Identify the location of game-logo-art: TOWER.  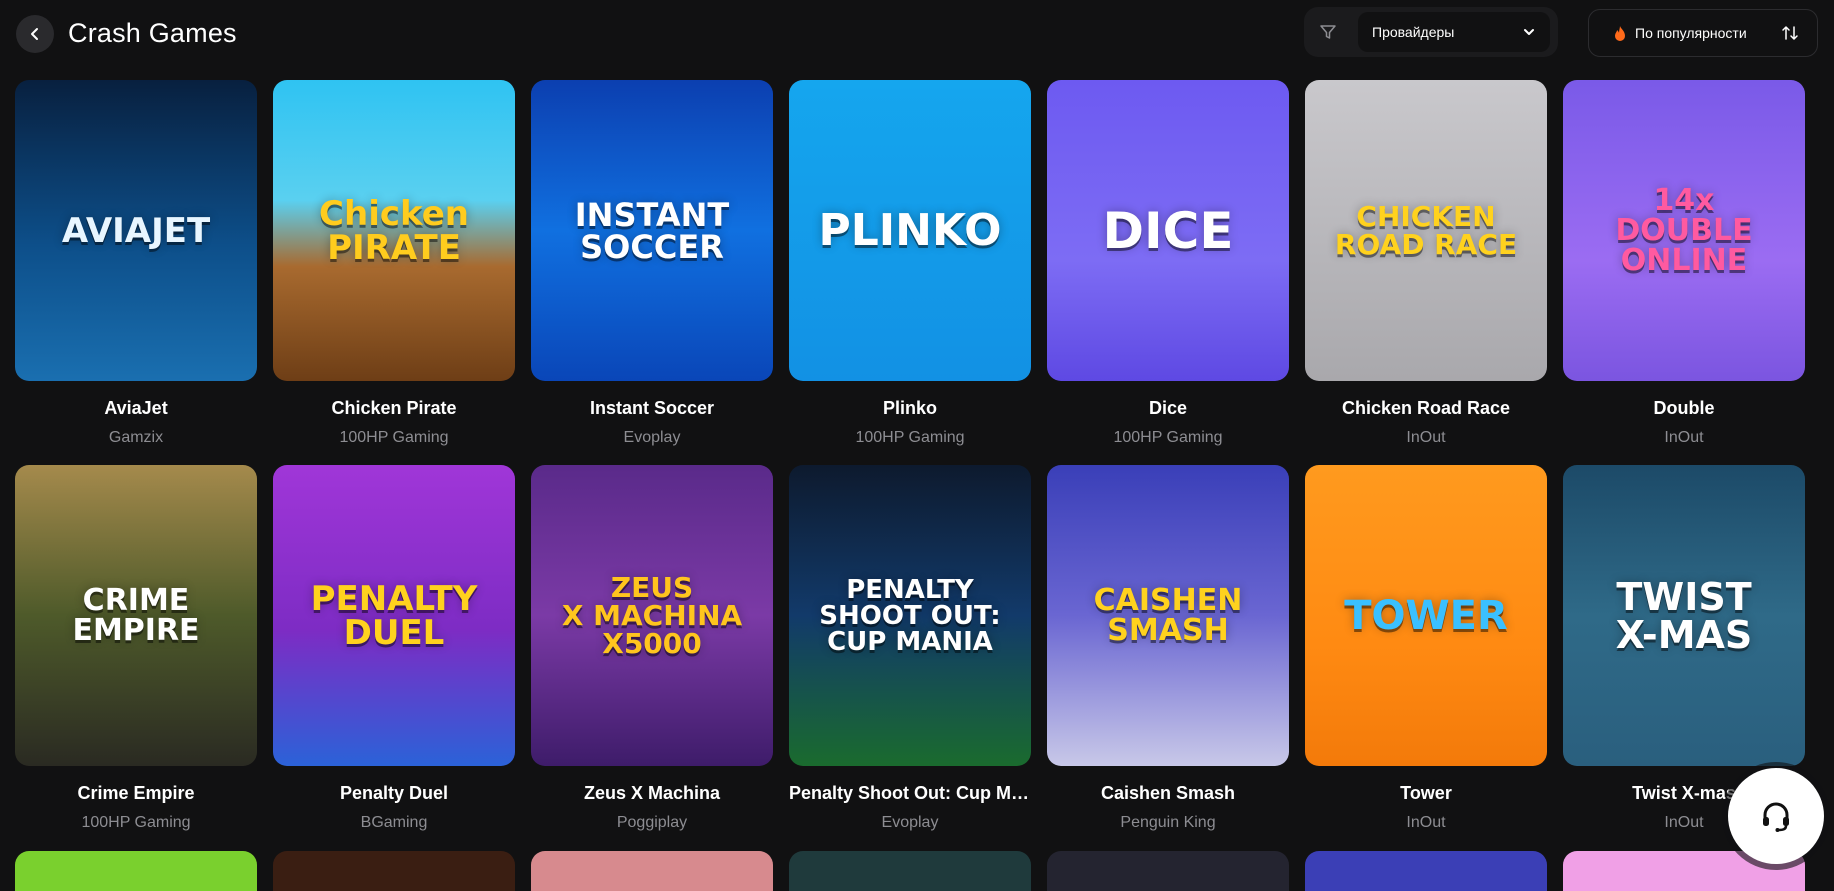
(1426, 615).